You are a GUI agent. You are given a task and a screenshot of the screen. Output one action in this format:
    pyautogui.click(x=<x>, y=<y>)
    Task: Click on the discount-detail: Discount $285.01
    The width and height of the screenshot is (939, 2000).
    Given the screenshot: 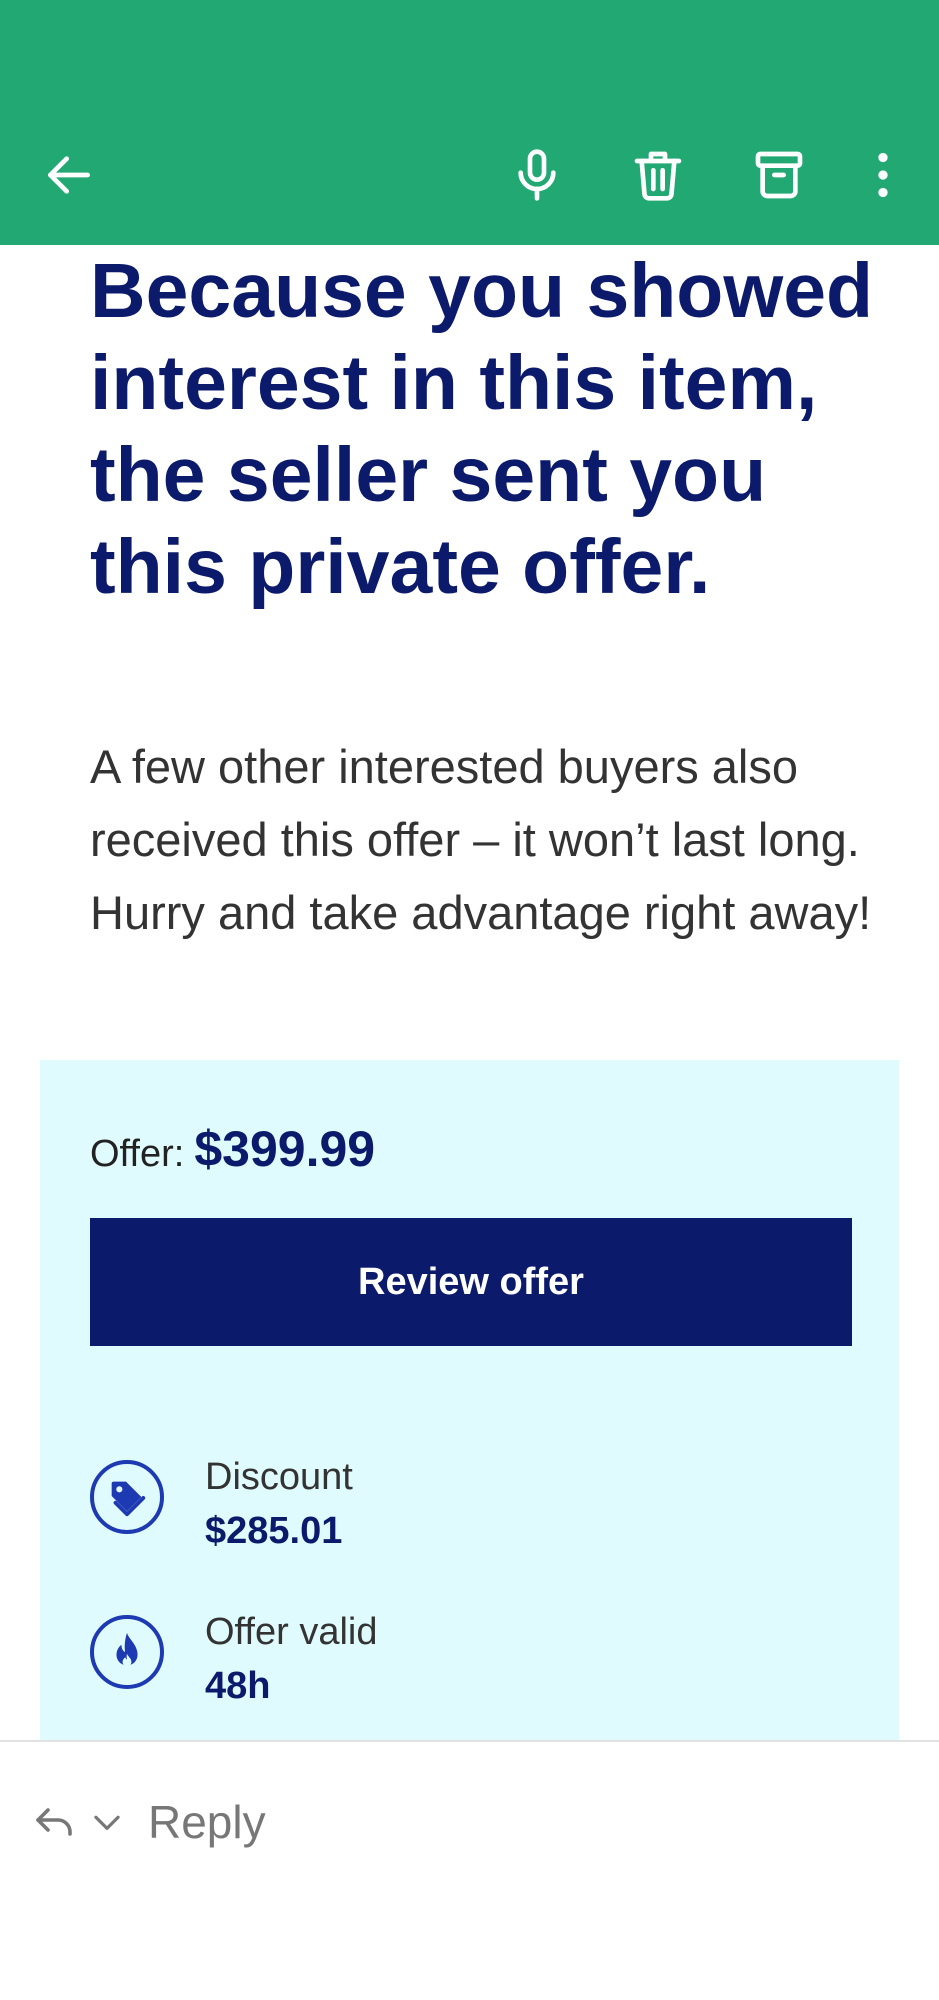 What is the action you would take?
    pyautogui.click(x=440, y=1513)
    